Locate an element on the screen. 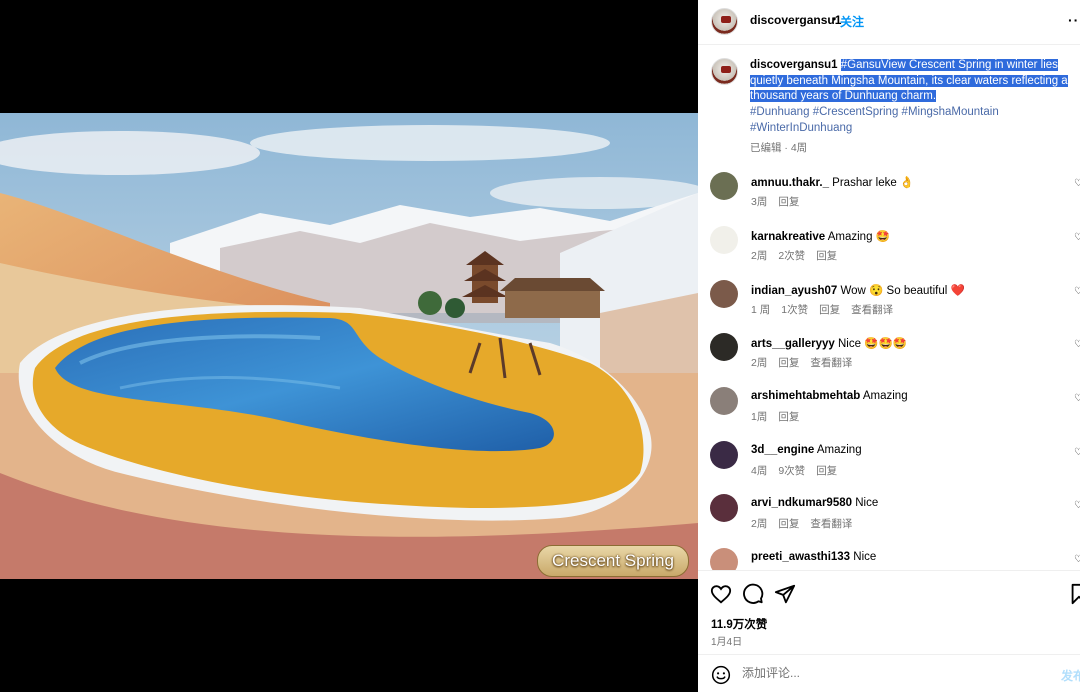  comment-time: 2周 is located at coordinates (759, 256).